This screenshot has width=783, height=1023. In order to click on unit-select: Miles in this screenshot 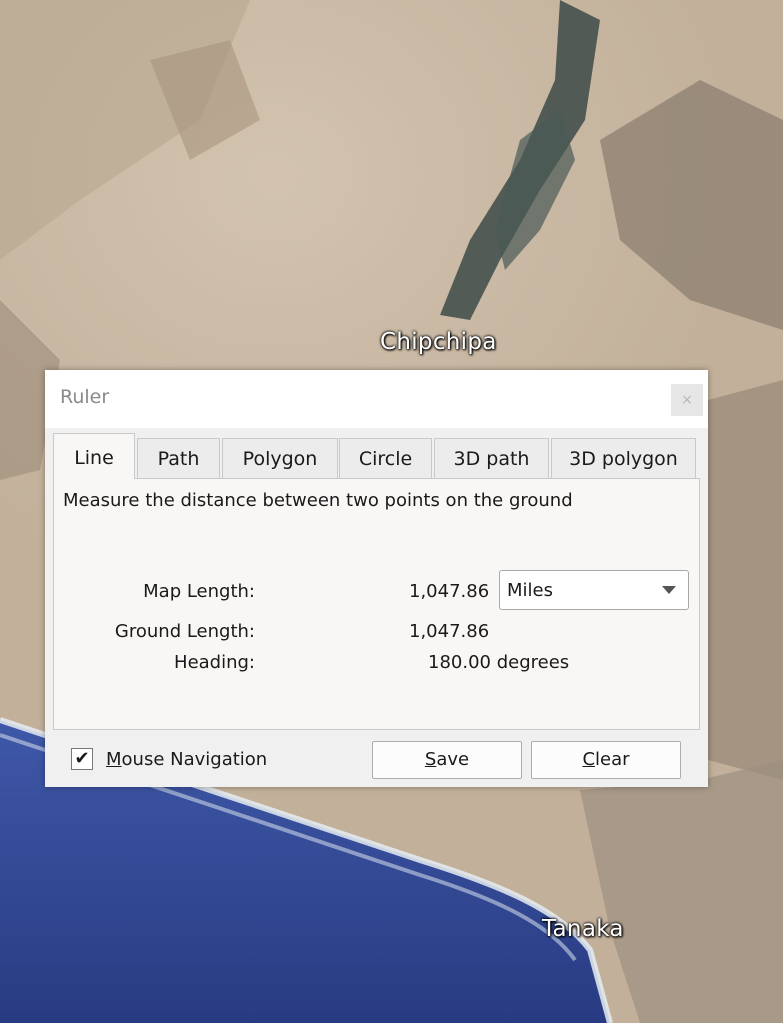, I will do `click(594, 590)`.